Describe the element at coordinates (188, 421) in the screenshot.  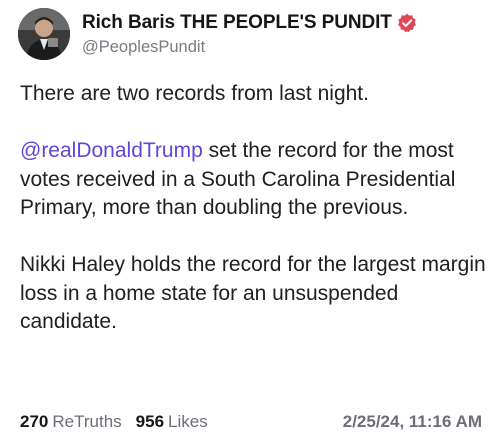
I see `likes-label: Likes` at that location.